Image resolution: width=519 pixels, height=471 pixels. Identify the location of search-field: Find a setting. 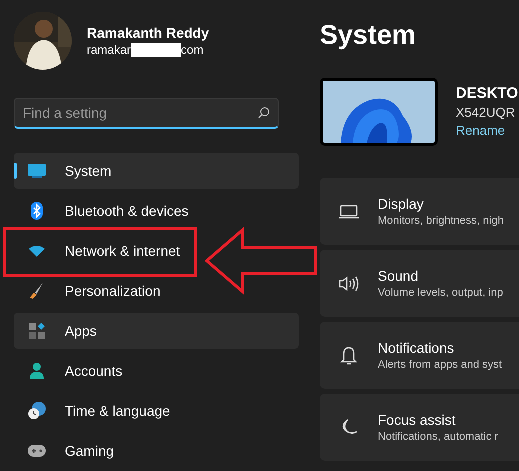
(146, 113).